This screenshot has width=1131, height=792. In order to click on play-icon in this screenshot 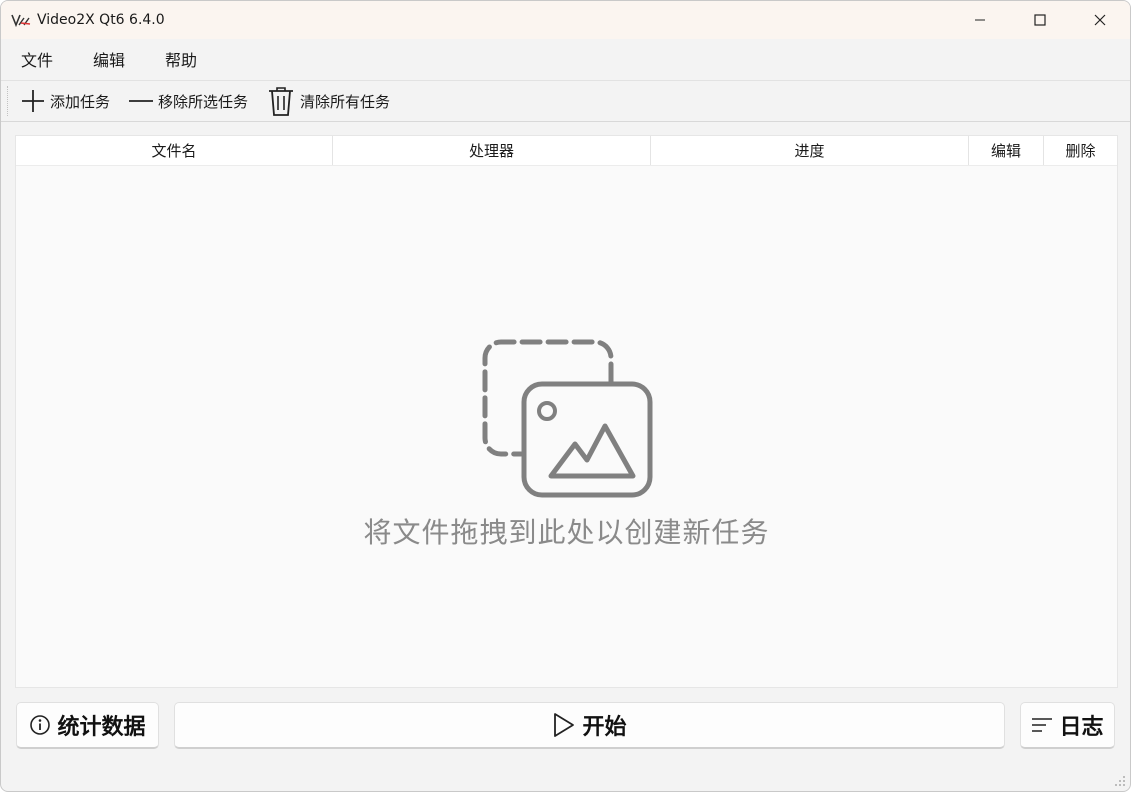, I will do `click(564, 725)`.